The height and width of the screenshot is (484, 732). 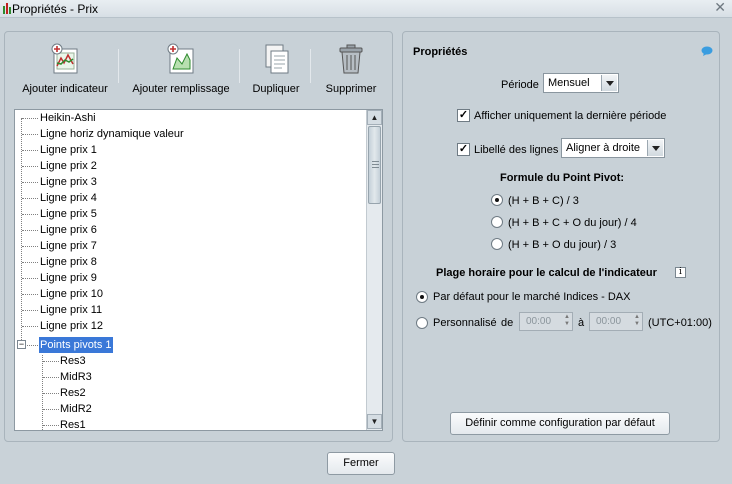 I want to click on tree-item-label: Ligne prix 9, so click(x=68, y=278).